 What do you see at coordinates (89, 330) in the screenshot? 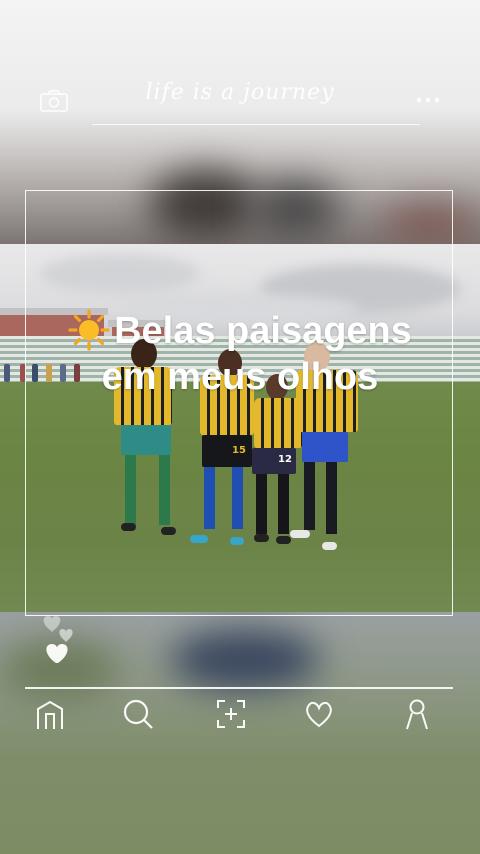
I see `sun-icon` at bounding box center [89, 330].